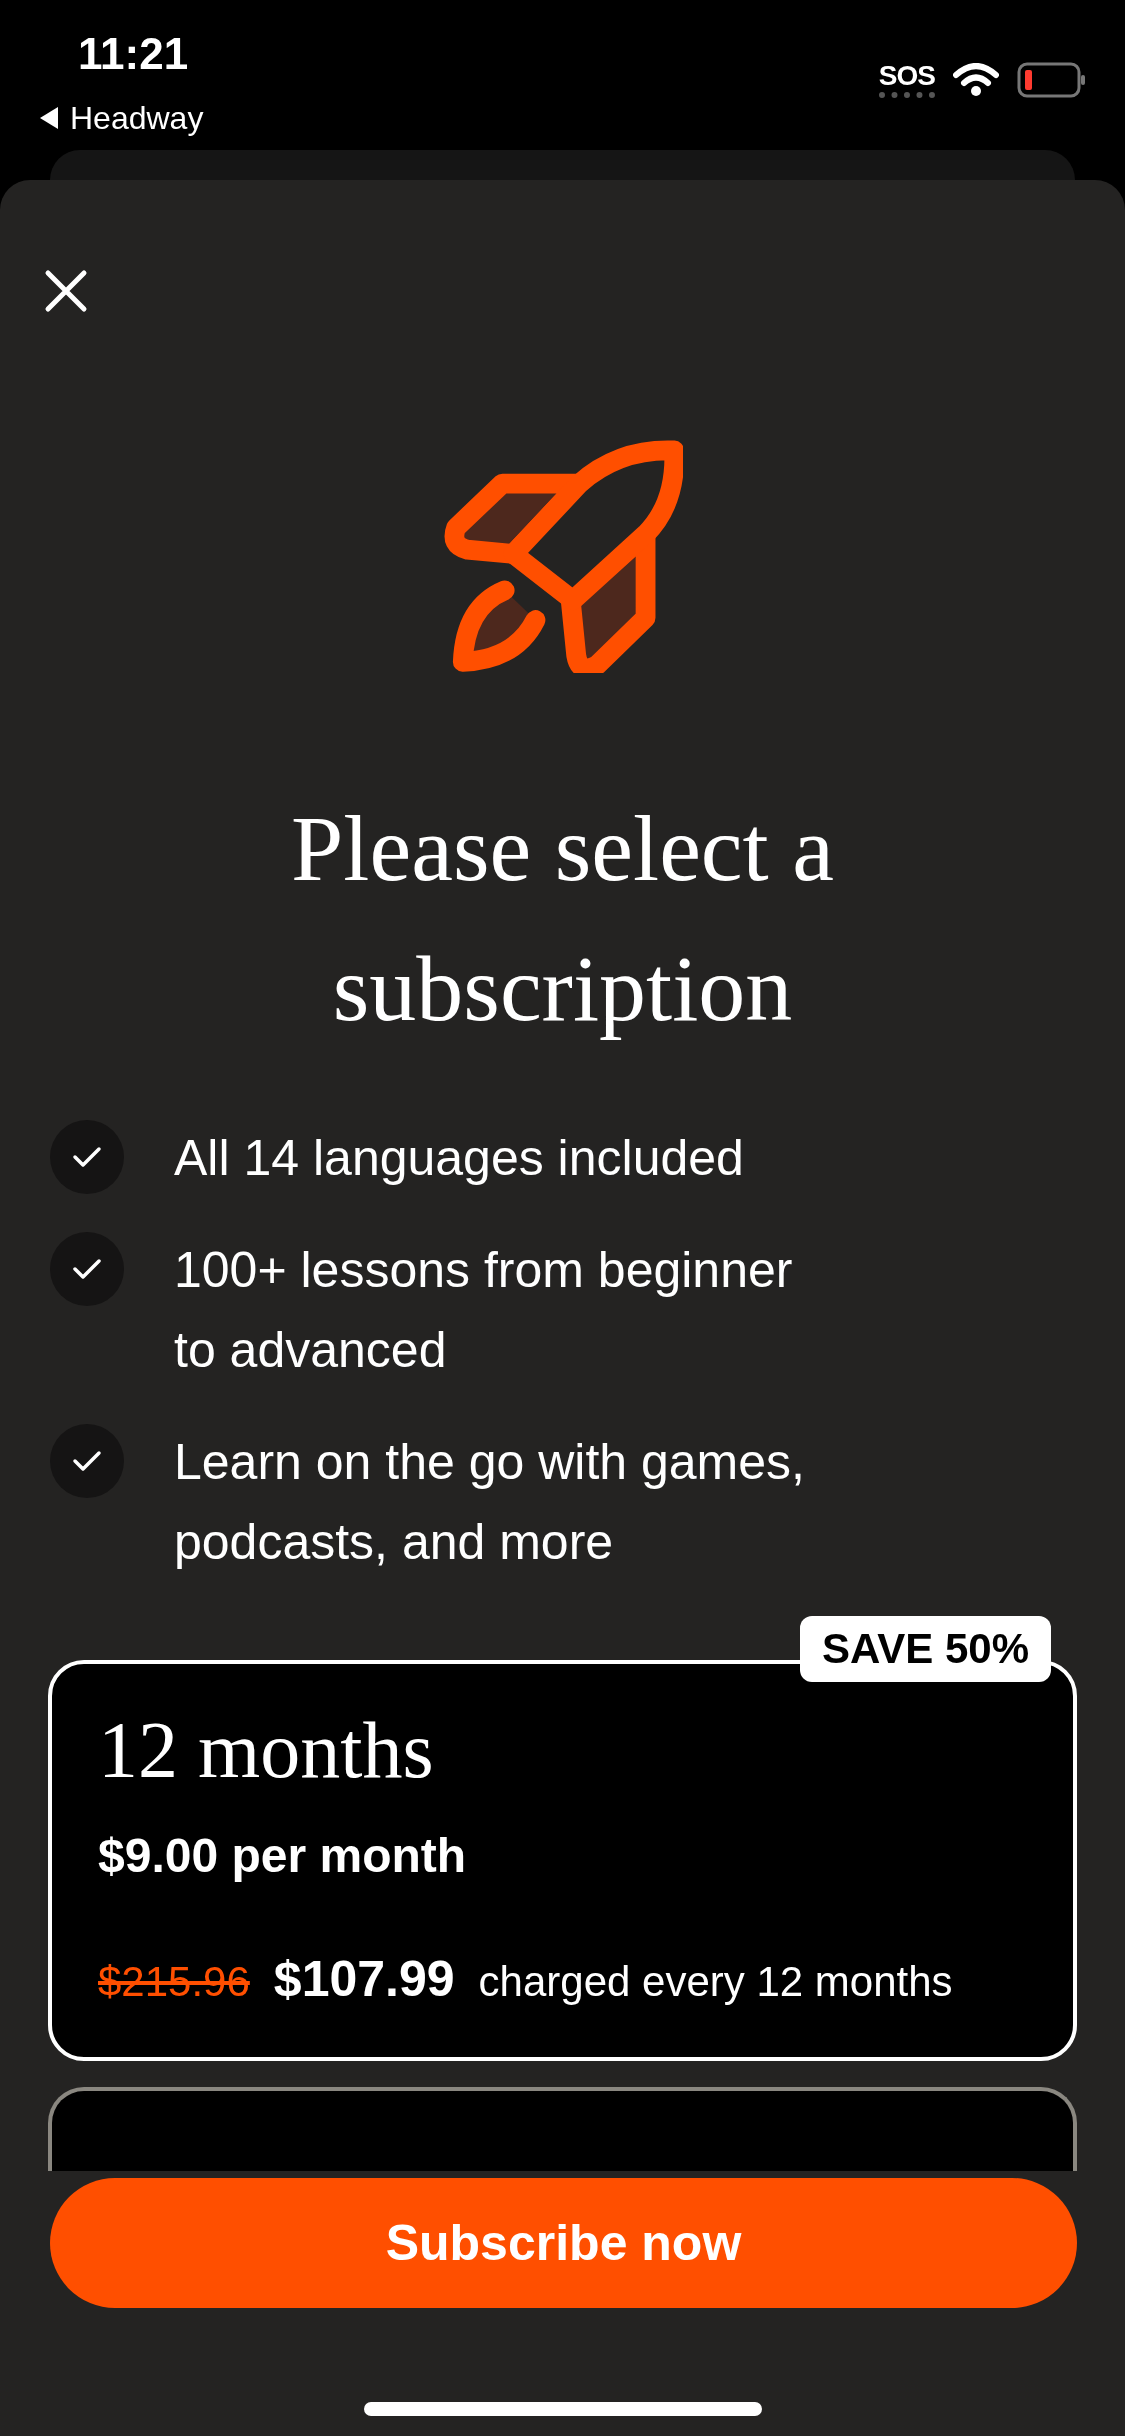 Image resolution: width=1125 pixels, height=2436 pixels. I want to click on back-app-link: Headway, so click(137, 118).